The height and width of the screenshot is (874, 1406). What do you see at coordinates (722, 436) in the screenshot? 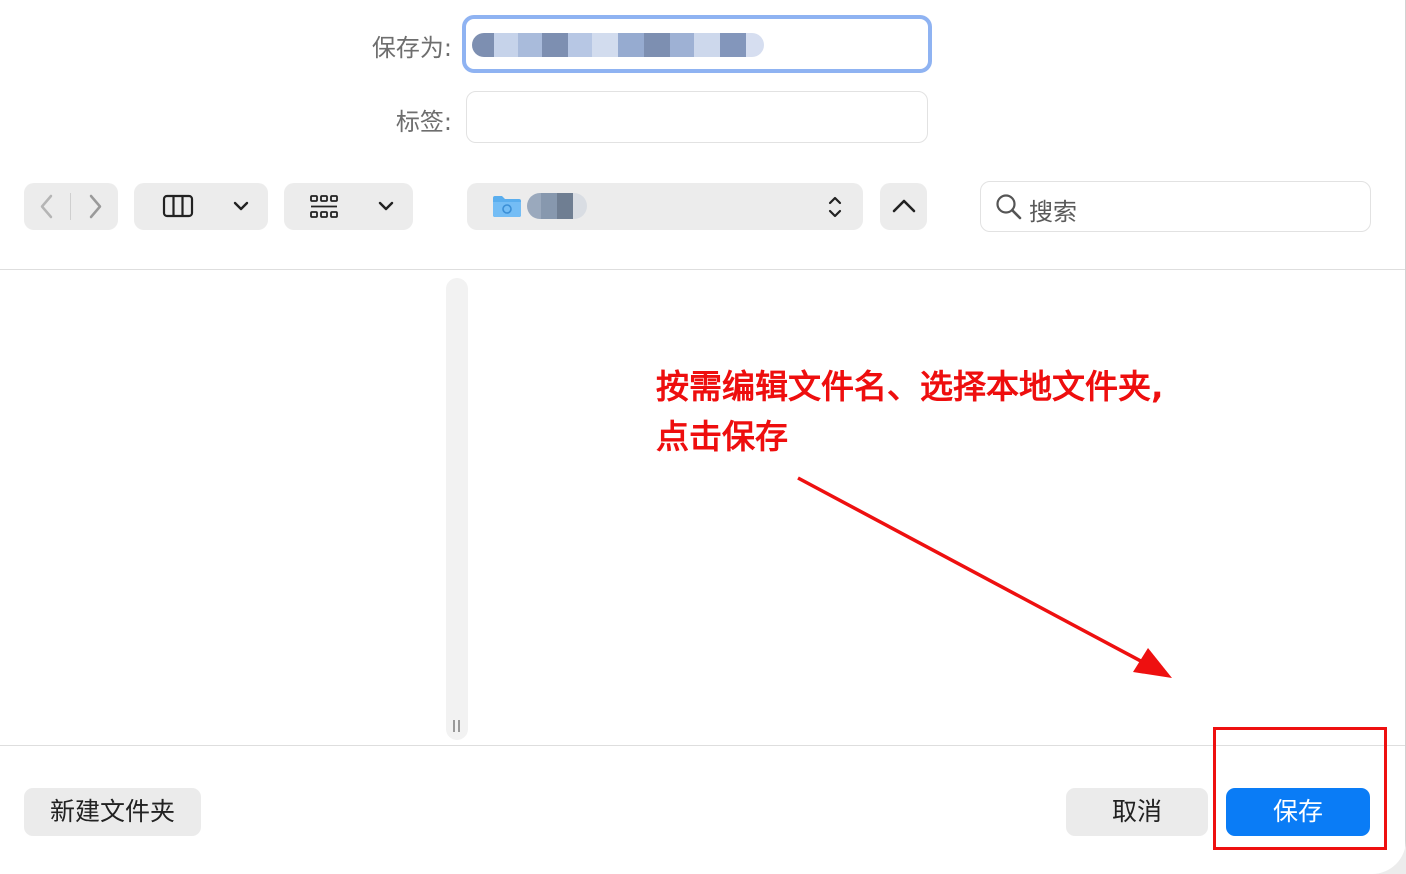
I see `annotation-line-2: 点击保存` at bounding box center [722, 436].